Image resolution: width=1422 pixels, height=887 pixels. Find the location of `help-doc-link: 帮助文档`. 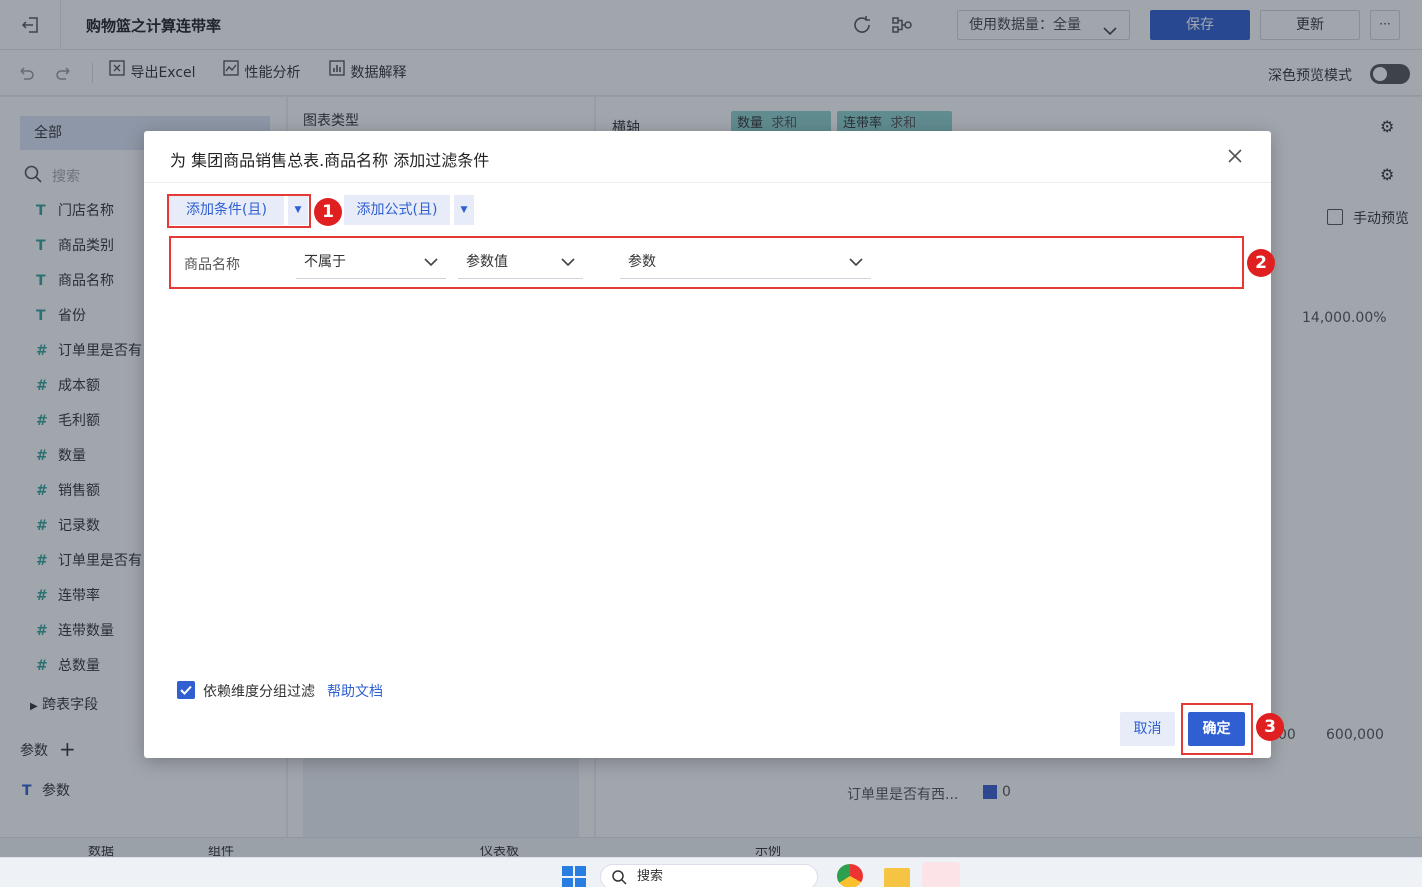

help-doc-link: 帮助文档 is located at coordinates (355, 691).